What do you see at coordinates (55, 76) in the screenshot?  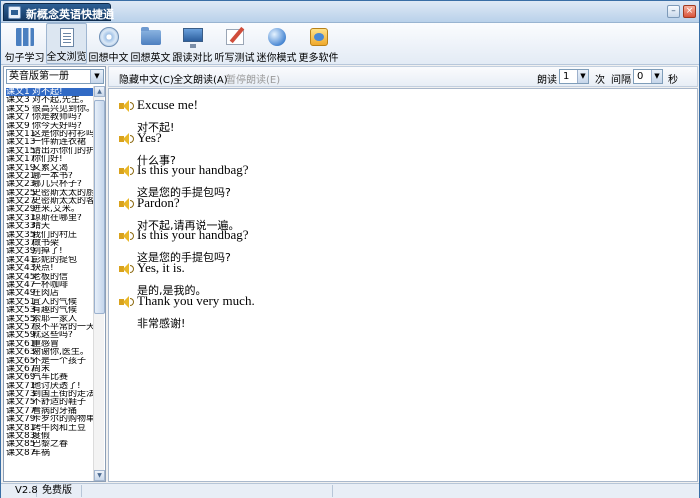 I see `book-select: 英音版第一册 ▼` at bounding box center [55, 76].